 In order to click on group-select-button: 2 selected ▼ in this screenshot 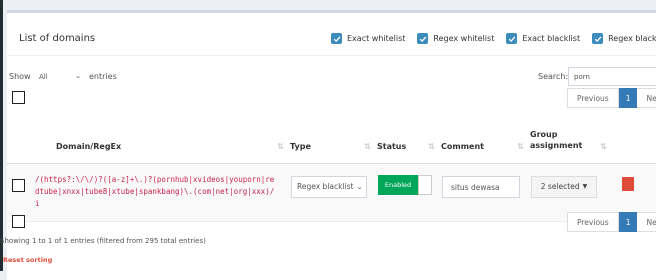, I will do `click(564, 186)`.